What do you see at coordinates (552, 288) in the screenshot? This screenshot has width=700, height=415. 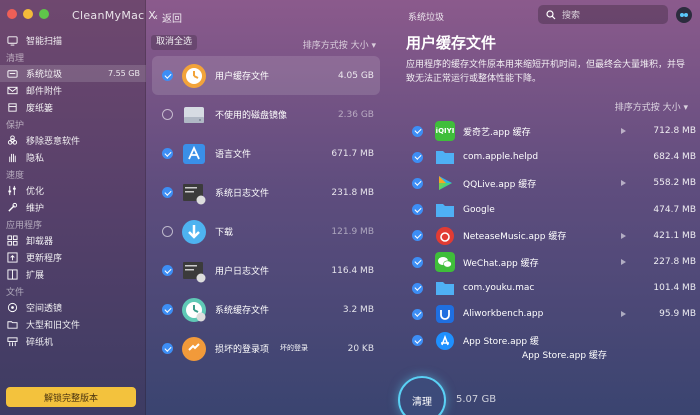 I see `cache-row-youku: com.youku.mac 101.4 MB` at bounding box center [552, 288].